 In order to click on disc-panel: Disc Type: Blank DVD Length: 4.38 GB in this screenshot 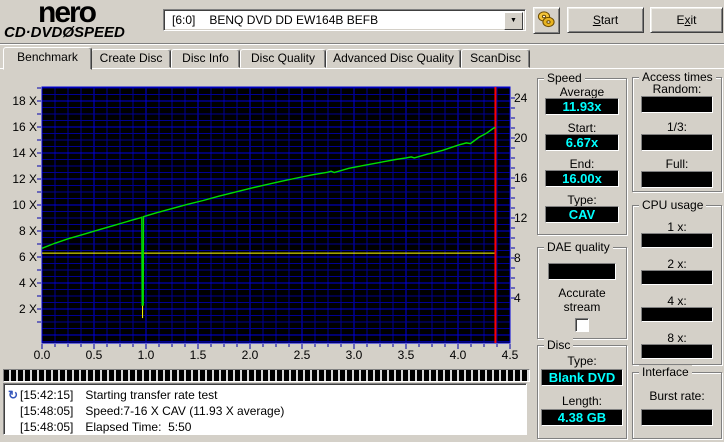, I will do `click(582, 388)`.